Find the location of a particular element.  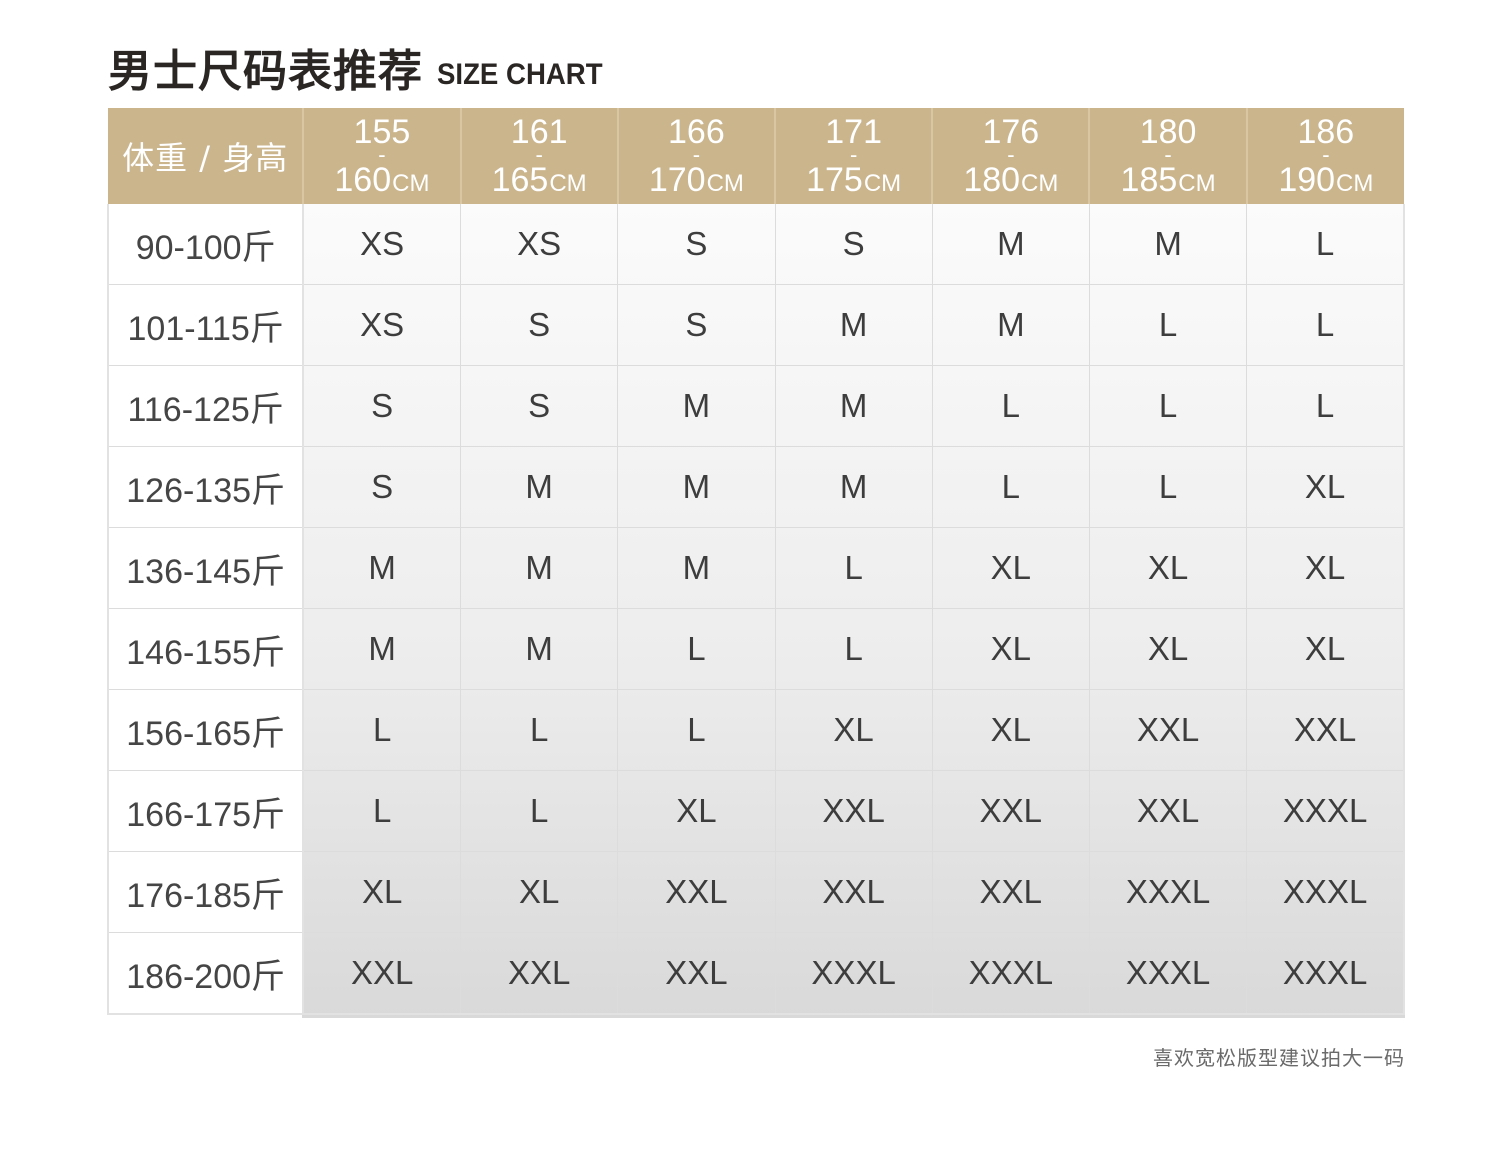

footnote: 喜欢宽松版型建议拍大一码 is located at coordinates (1279, 1058).